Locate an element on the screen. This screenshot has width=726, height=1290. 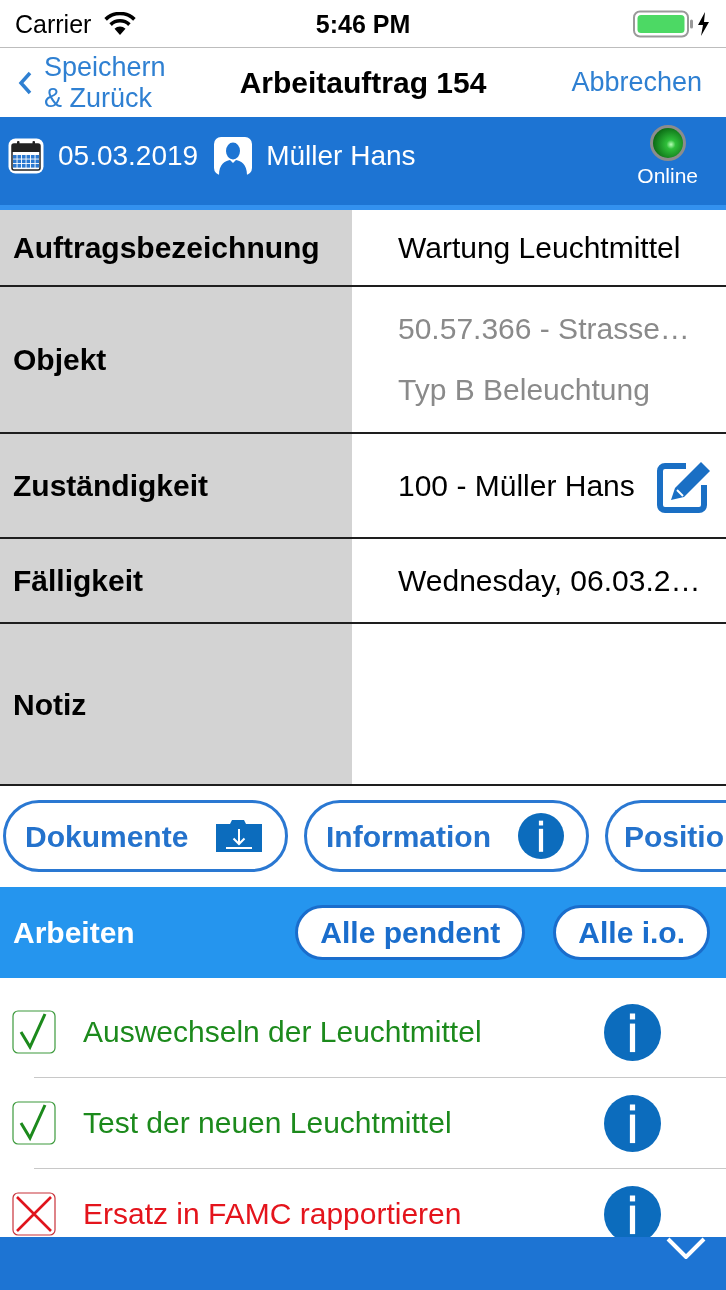
task-label: Ersatz in FAMC rapportieren is located at coordinates (272, 1214).